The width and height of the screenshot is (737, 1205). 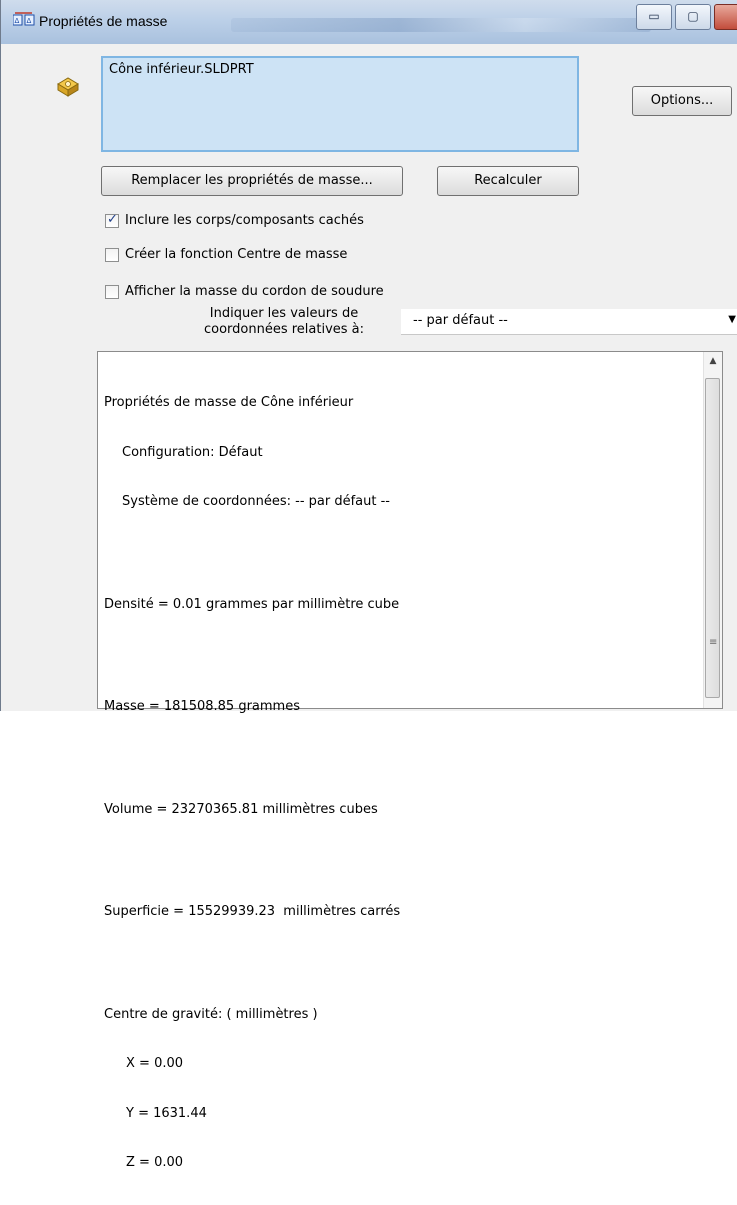 I want to click on minimize-icon: ▭, so click(x=654, y=16).